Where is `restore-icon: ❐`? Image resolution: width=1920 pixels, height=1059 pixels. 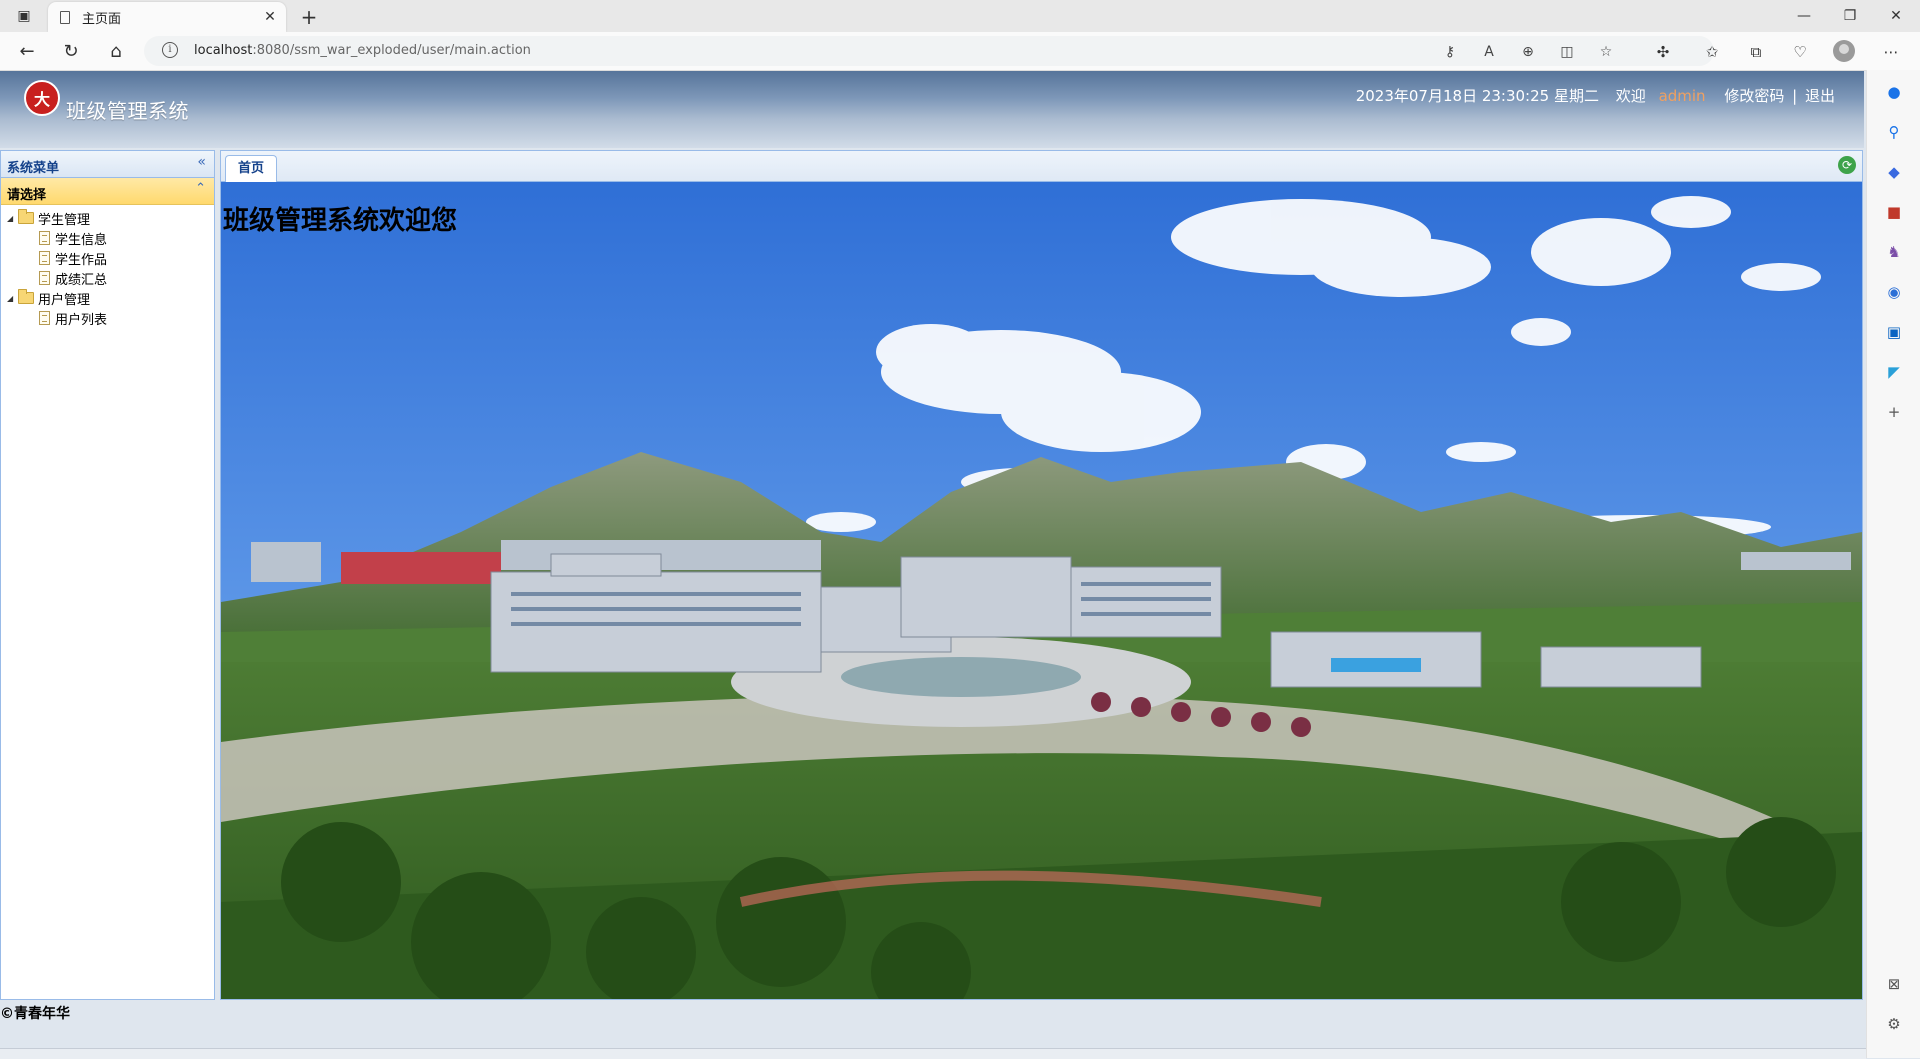 restore-icon: ❐ is located at coordinates (1850, 16).